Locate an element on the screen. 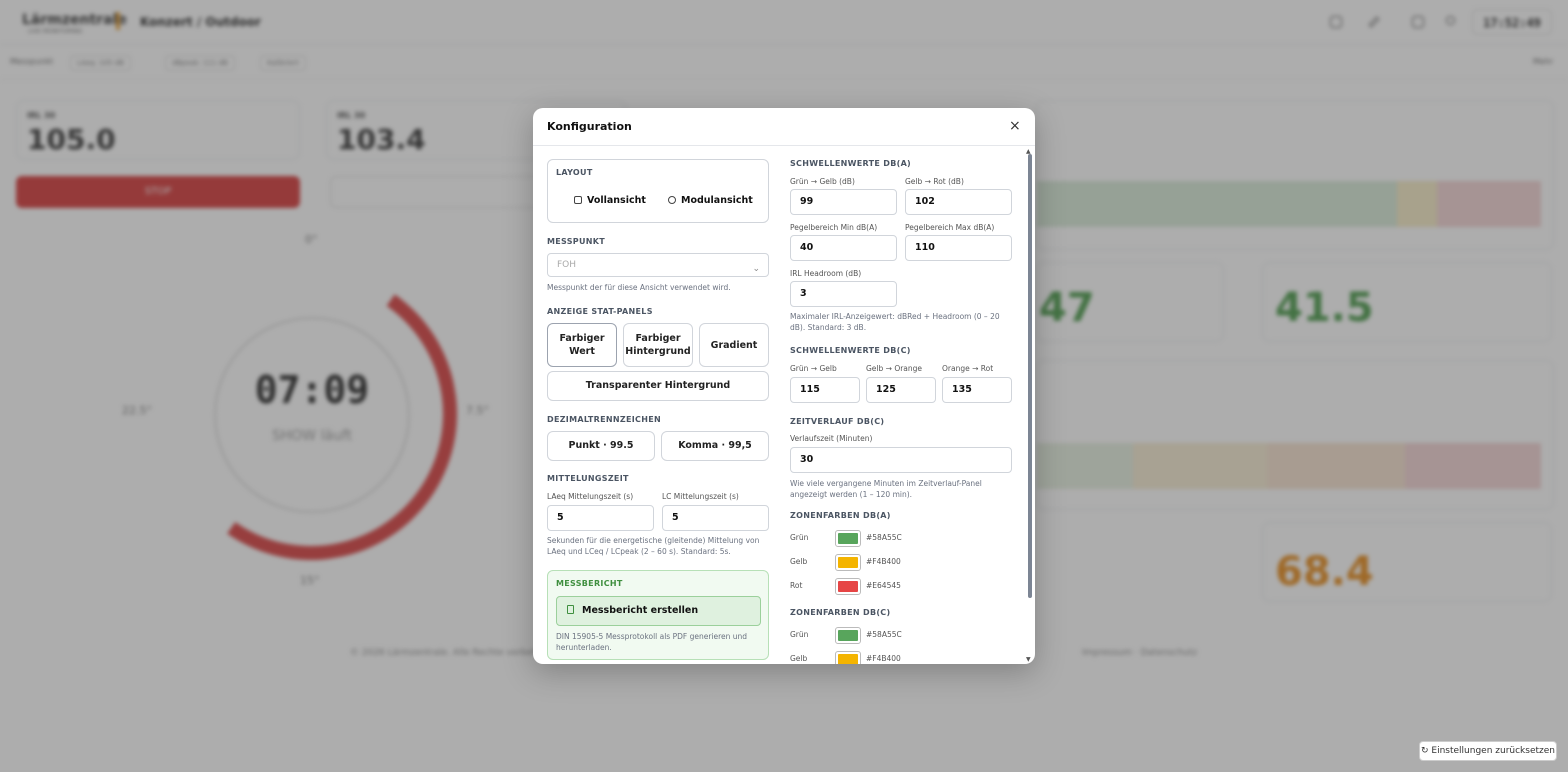  file-icon is located at coordinates (570, 609).